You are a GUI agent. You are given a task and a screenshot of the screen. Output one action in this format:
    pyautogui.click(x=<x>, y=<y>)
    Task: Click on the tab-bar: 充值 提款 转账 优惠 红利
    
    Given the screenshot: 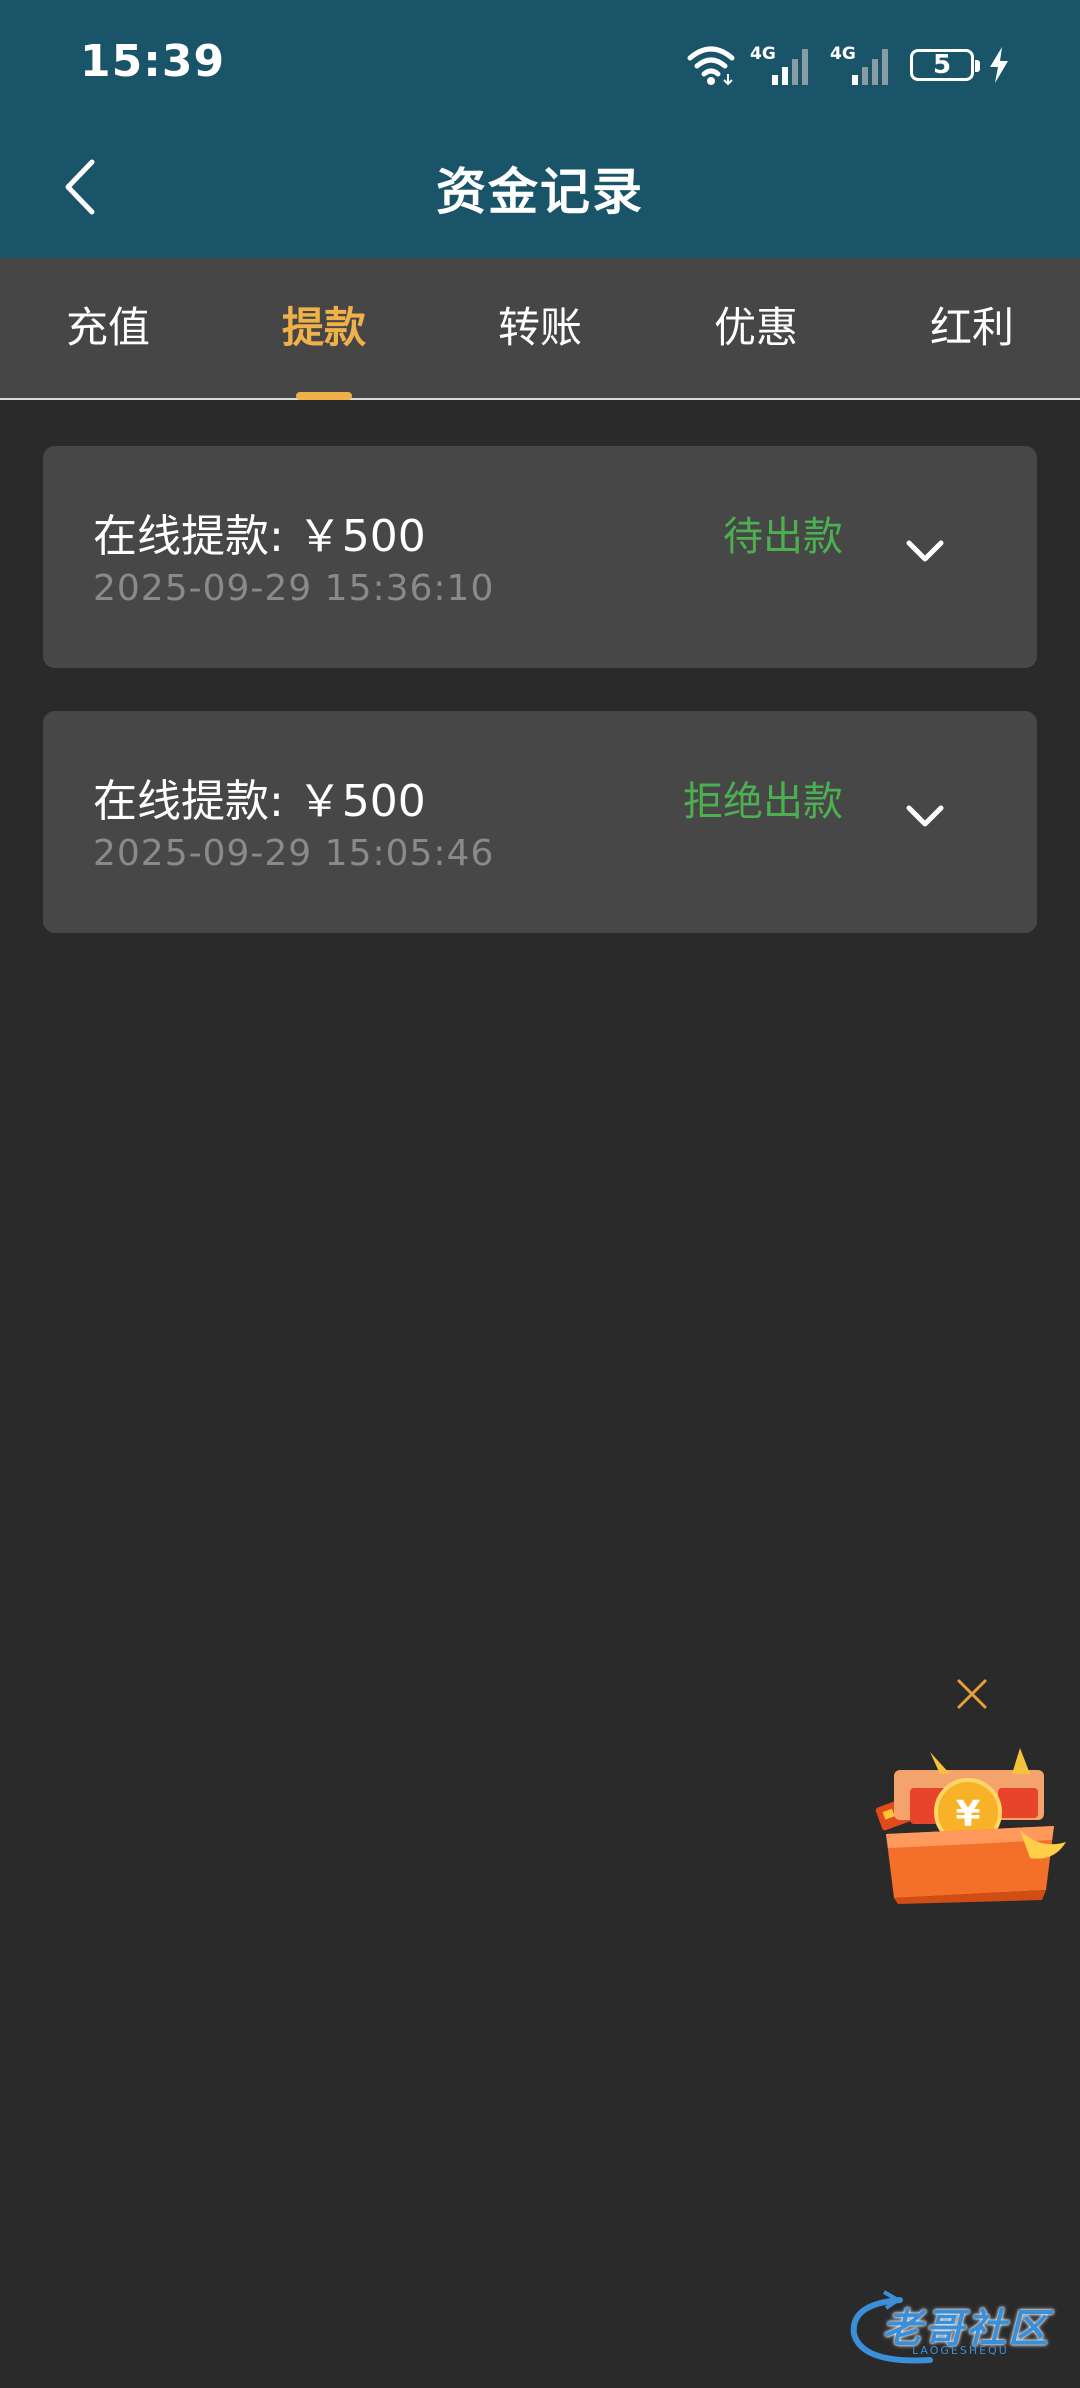 What is the action you would take?
    pyautogui.click(x=540, y=329)
    